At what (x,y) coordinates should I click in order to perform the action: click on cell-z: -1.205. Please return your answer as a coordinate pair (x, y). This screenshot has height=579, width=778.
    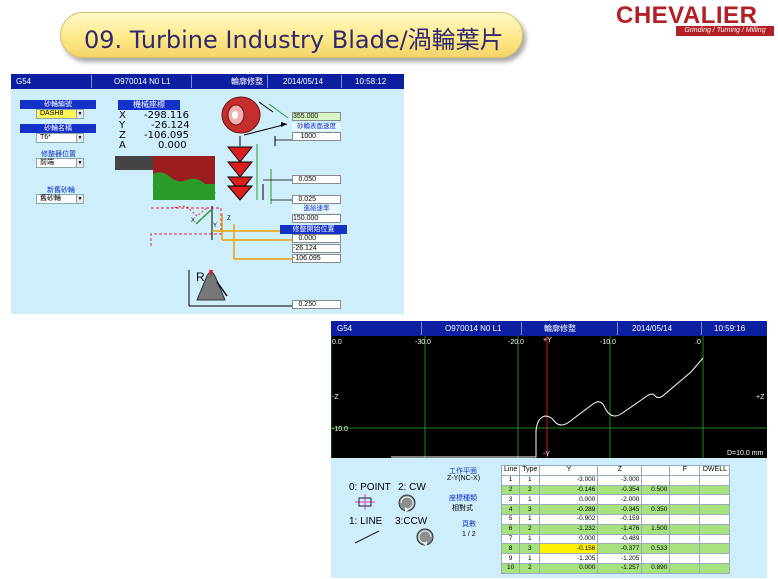
    Looking at the image, I should click on (620, 558).